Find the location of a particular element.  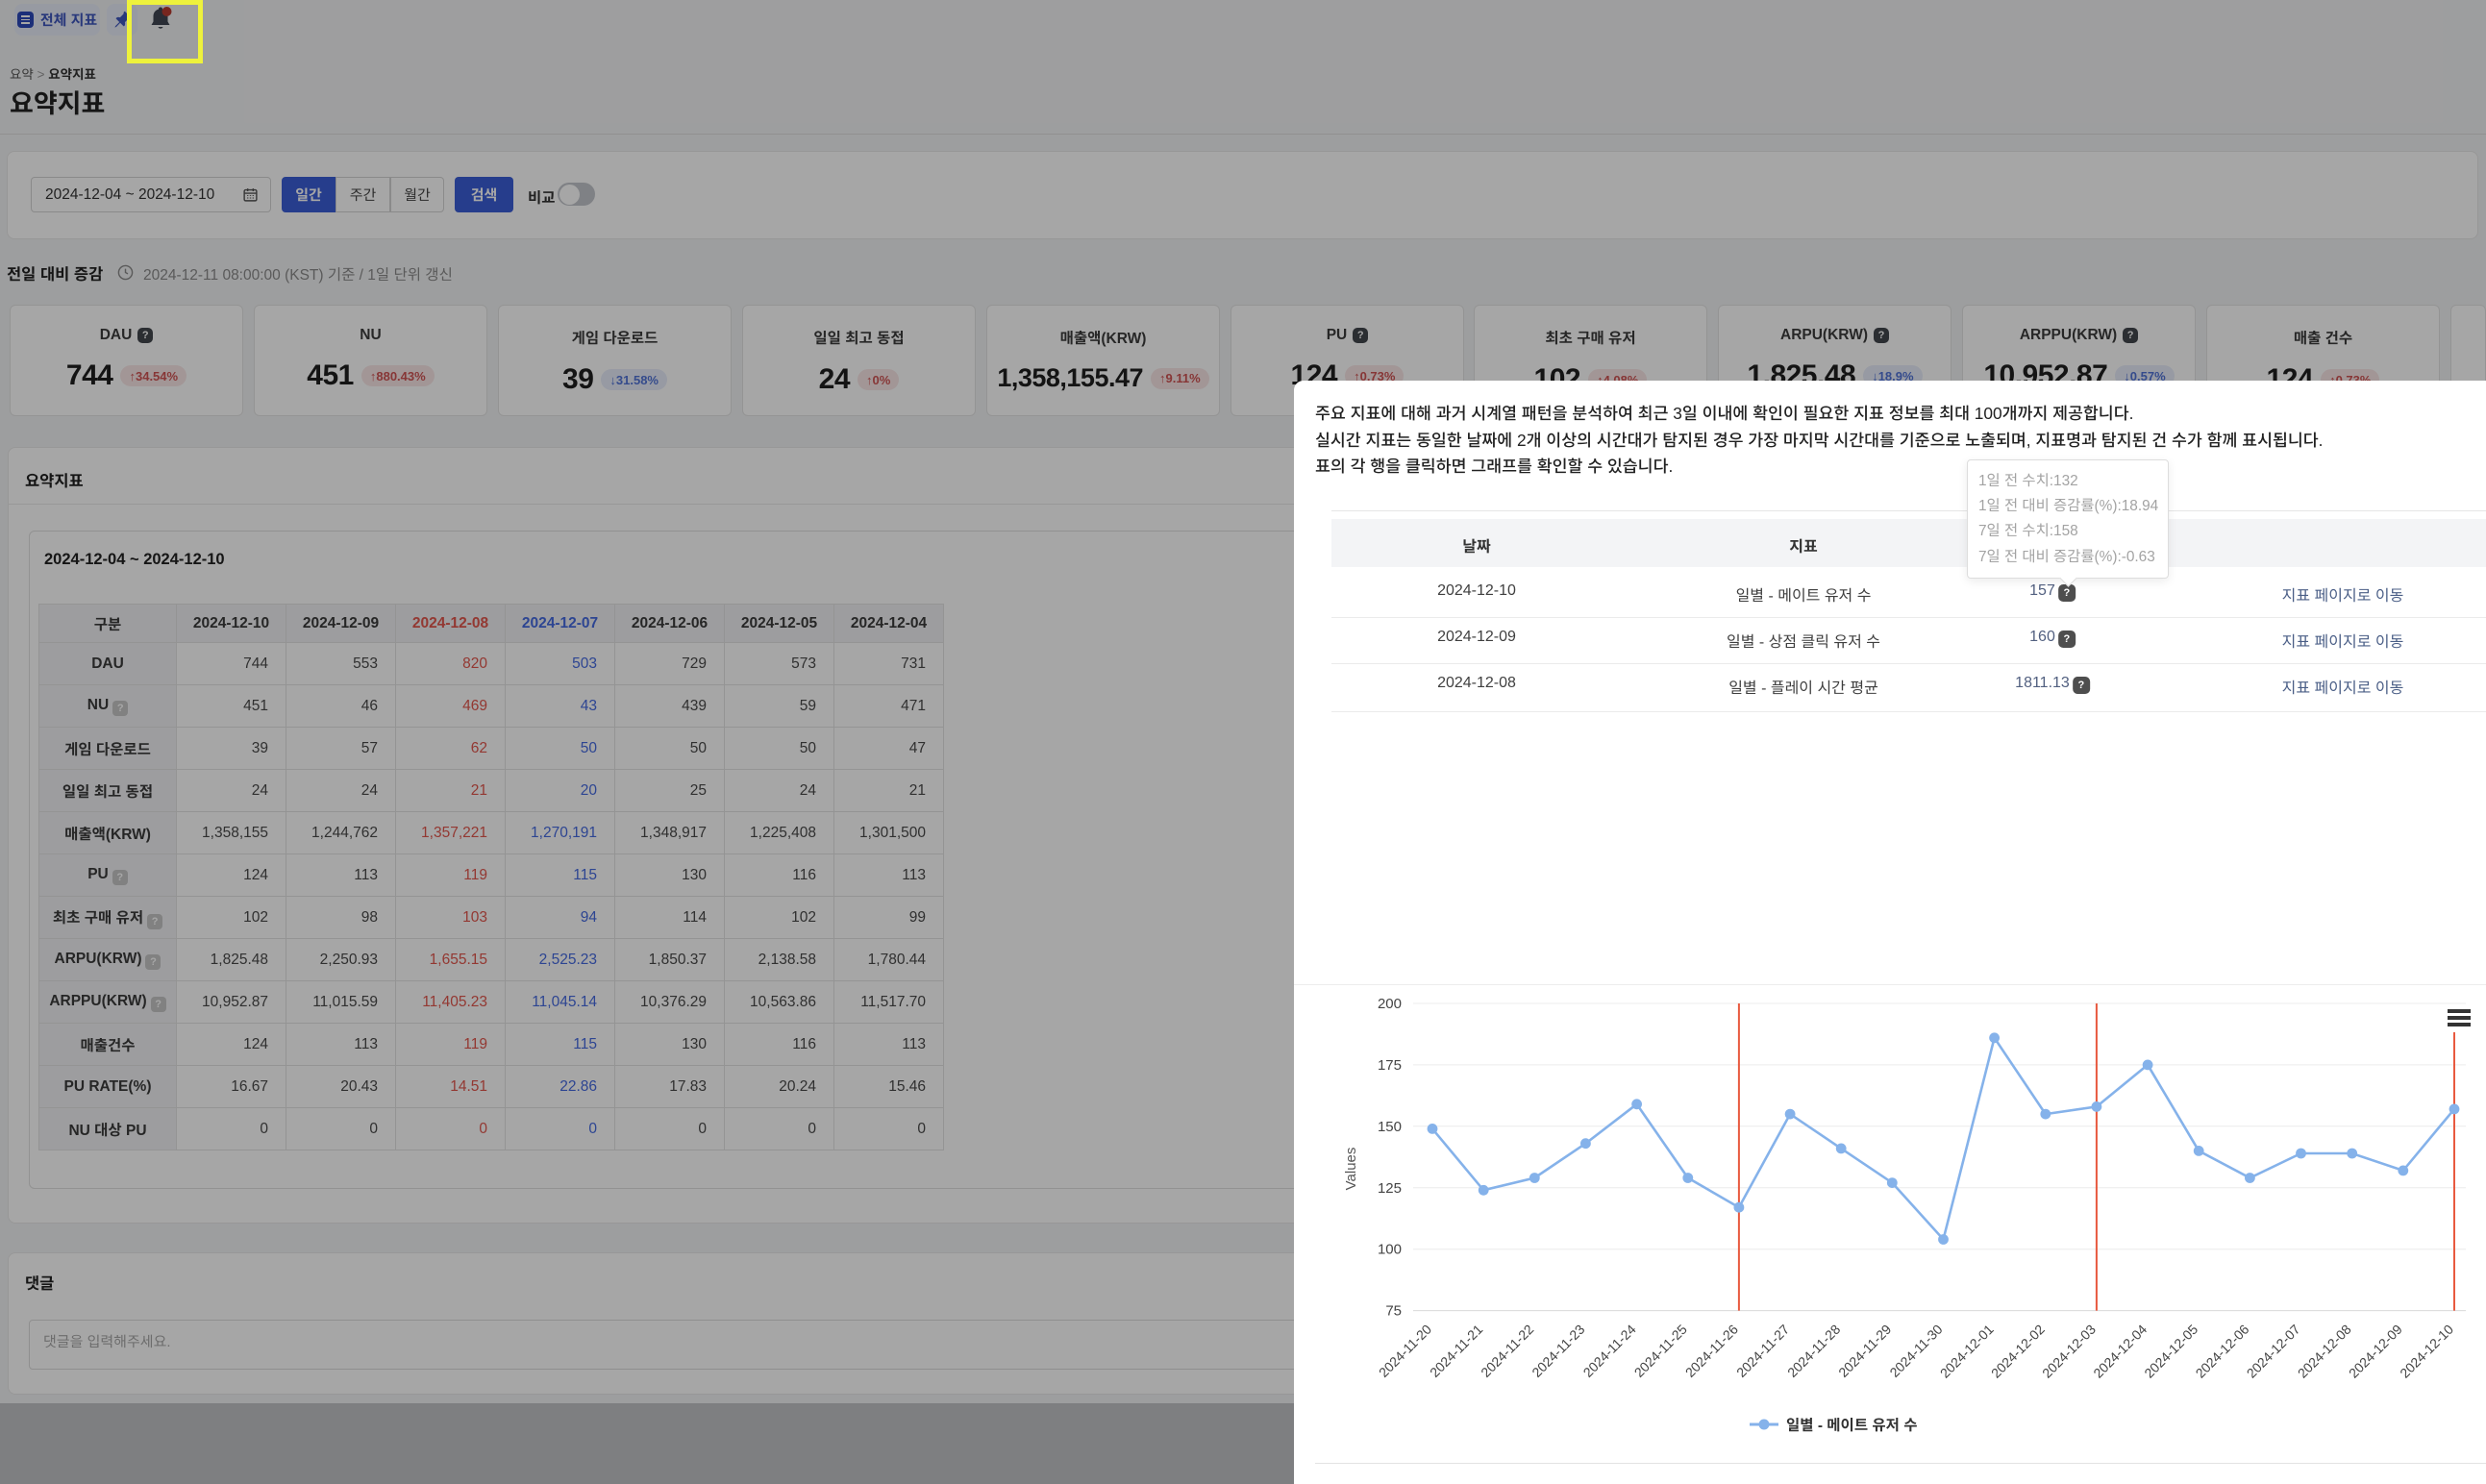

svg-text: 2024-11-24 is located at coordinates (1609, 1351).